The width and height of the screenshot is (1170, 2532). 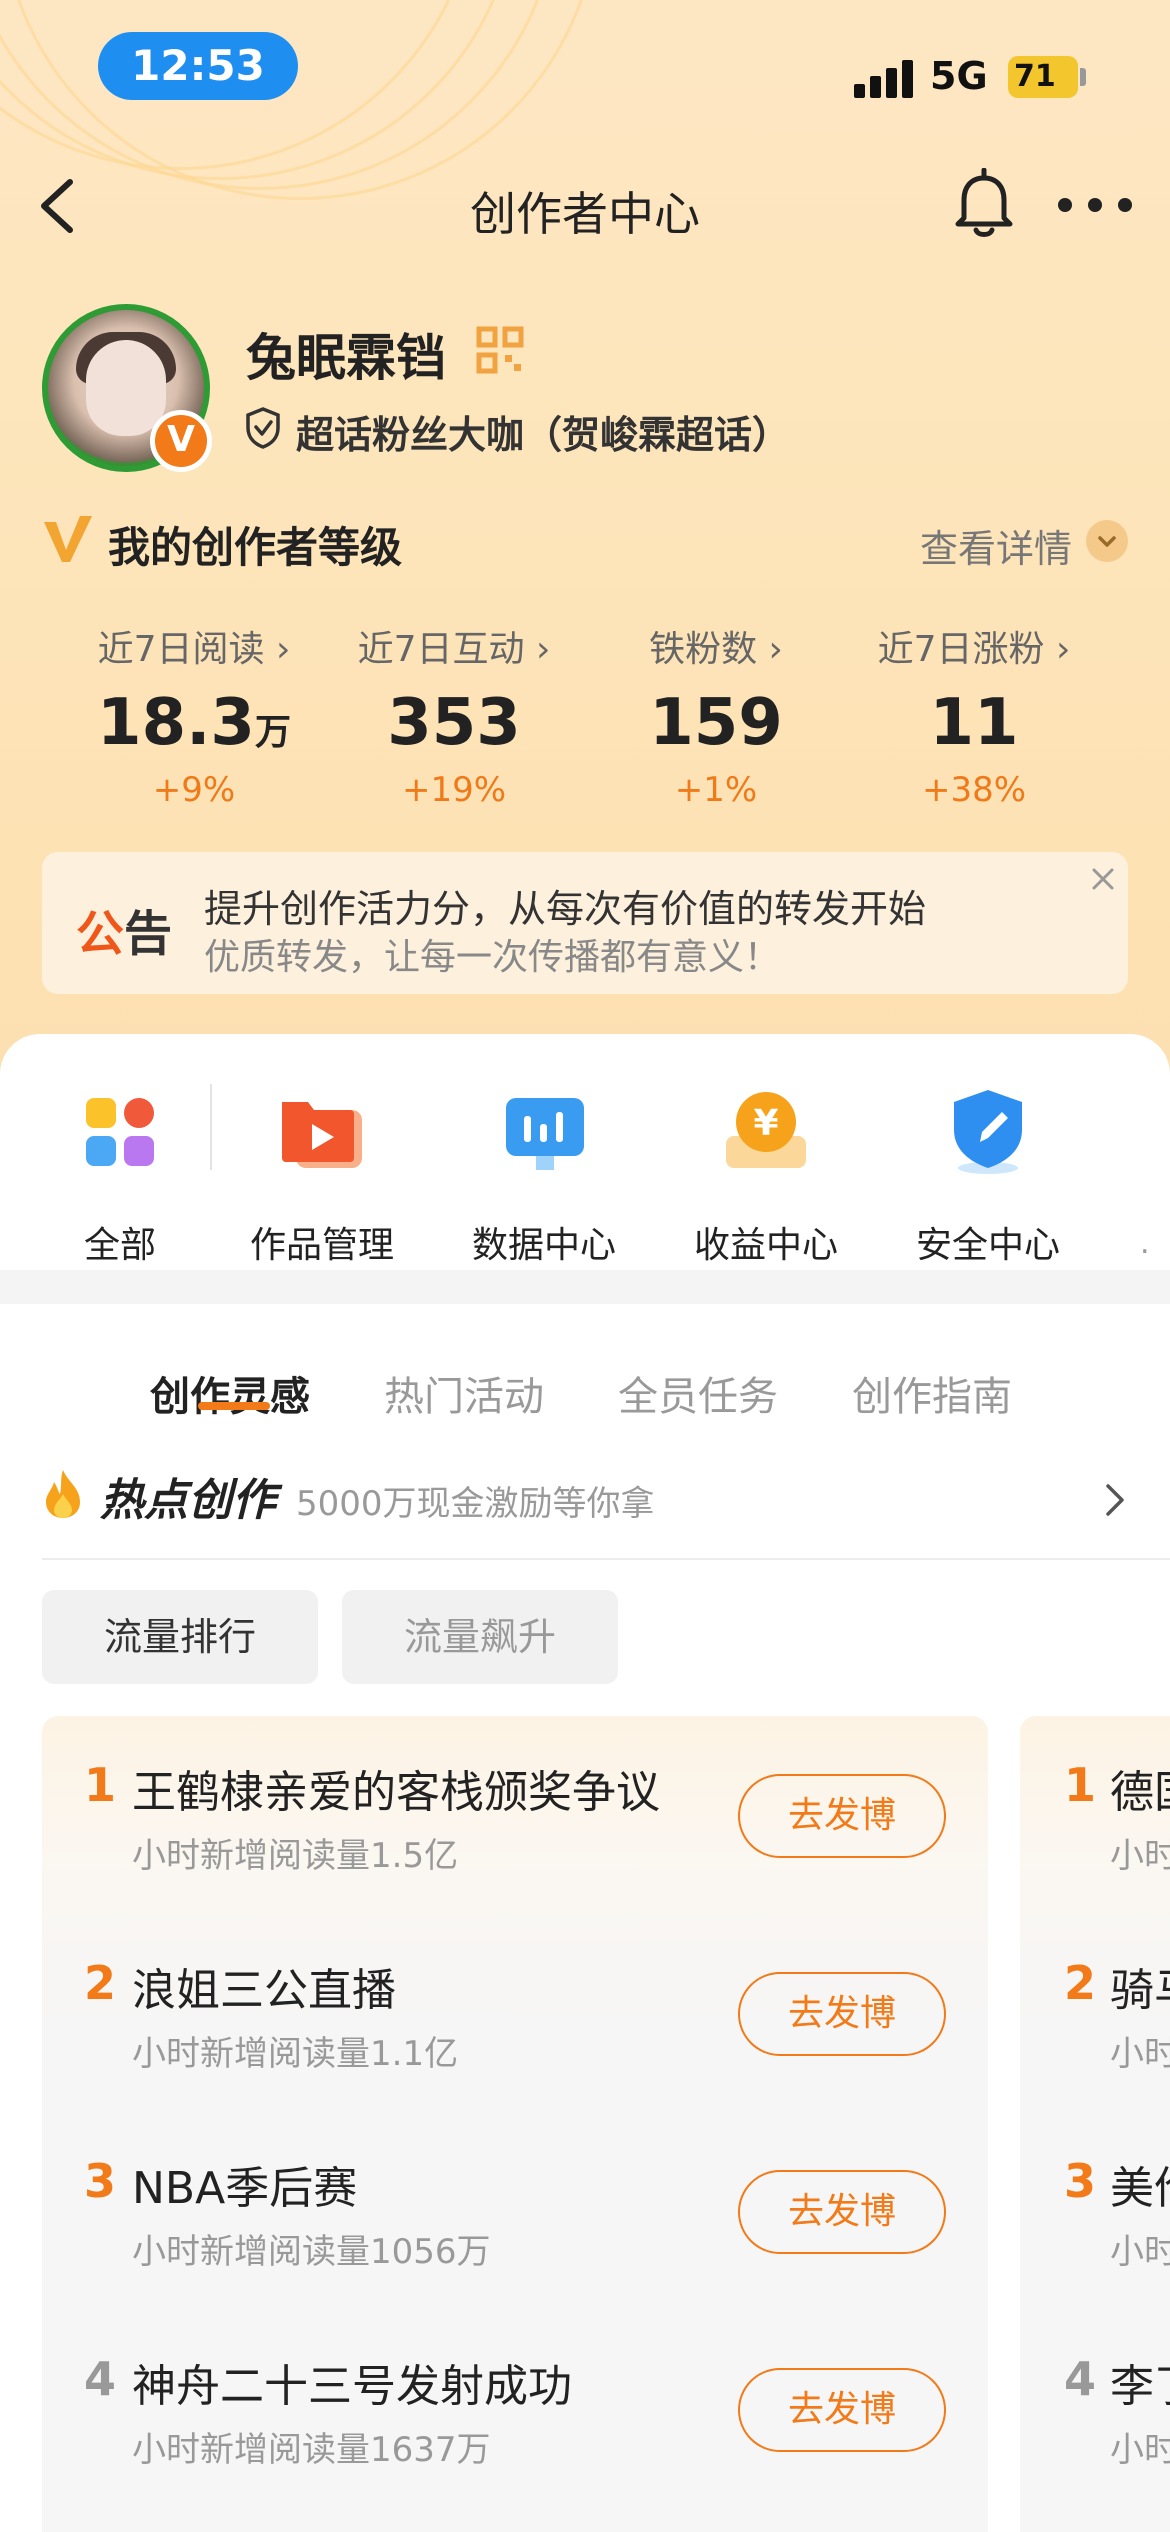 What do you see at coordinates (1140, 2188) in the screenshot?
I see `topic-title: 美伦` at bounding box center [1140, 2188].